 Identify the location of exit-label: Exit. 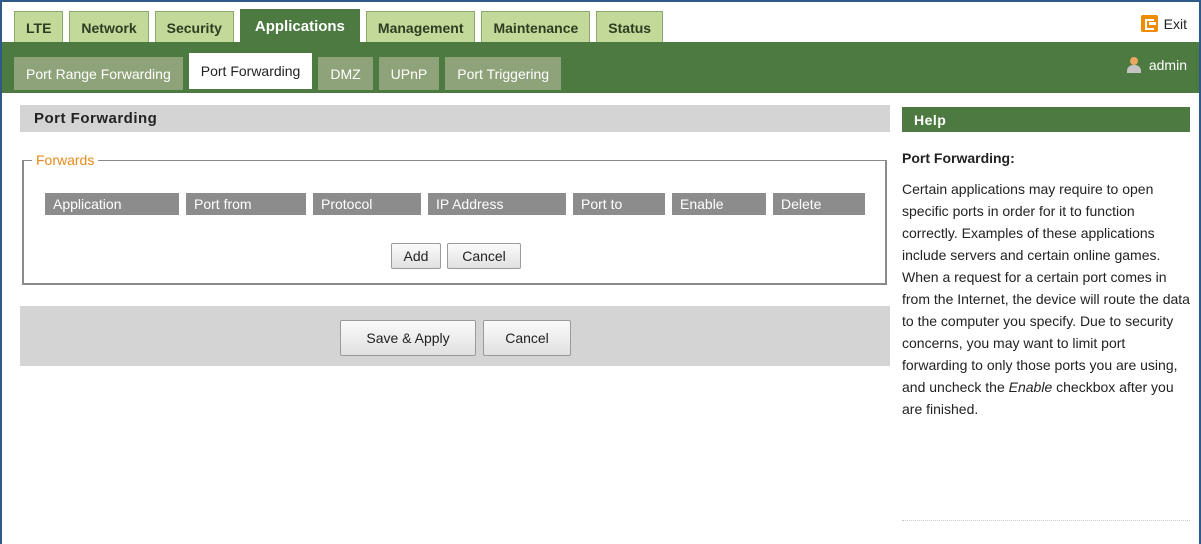
(1175, 23).